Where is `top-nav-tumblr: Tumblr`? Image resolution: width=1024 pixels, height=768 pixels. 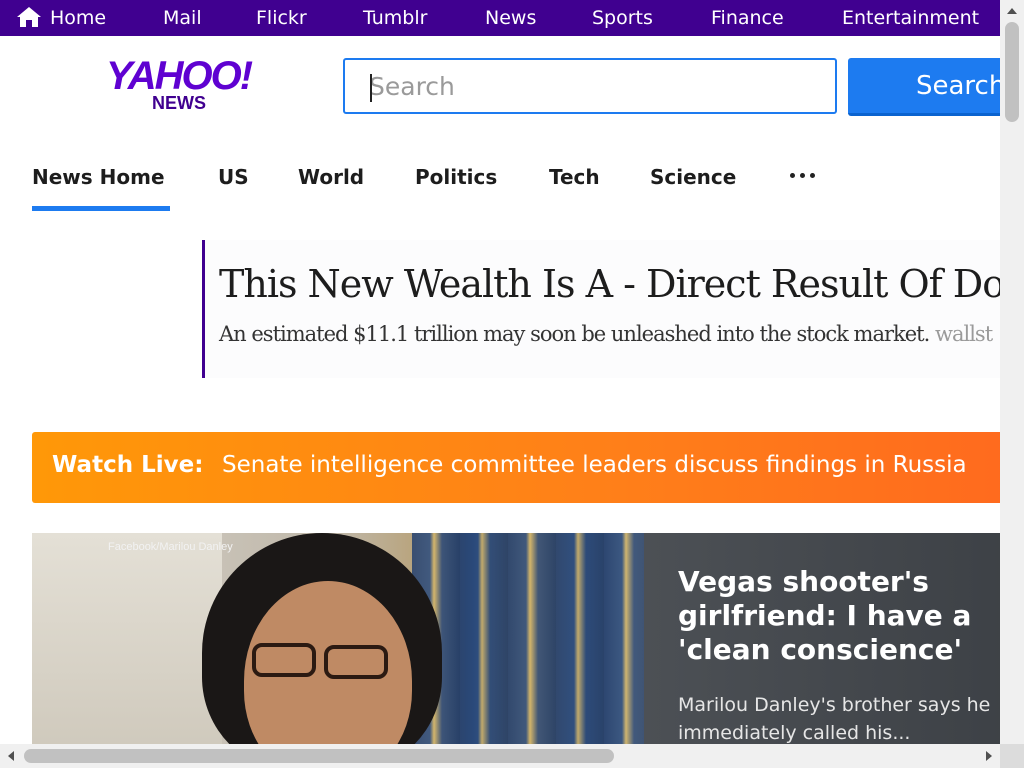 top-nav-tumblr: Tumblr is located at coordinates (395, 18).